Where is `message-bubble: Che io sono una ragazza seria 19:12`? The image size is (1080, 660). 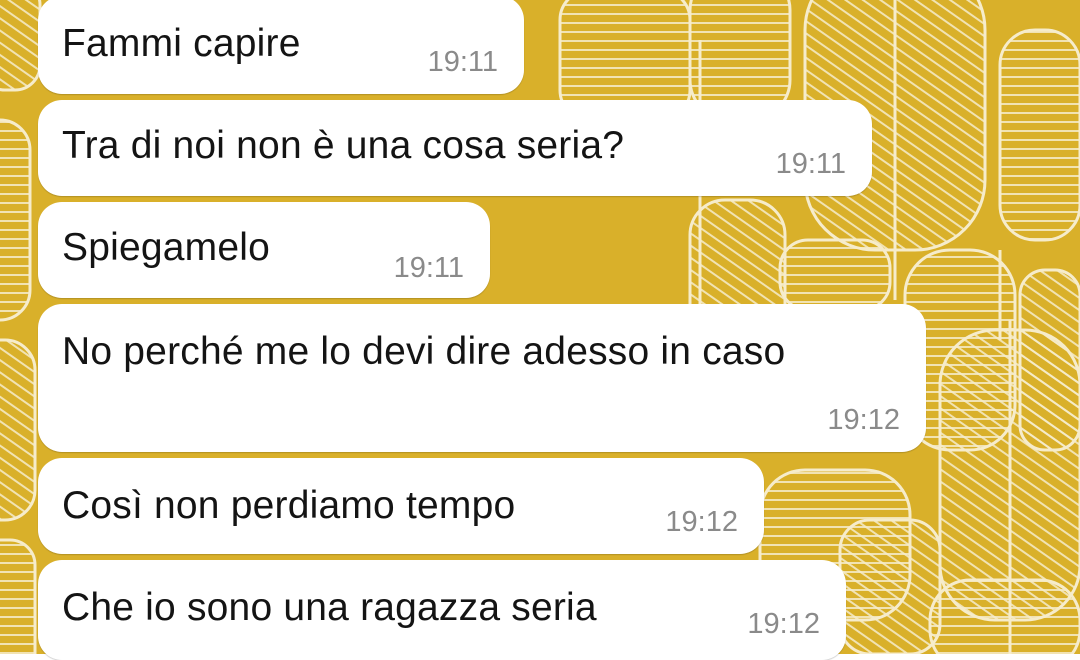 message-bubble: Che io sono una ragazza seria 19:12 is located at coordinates (442, 610).